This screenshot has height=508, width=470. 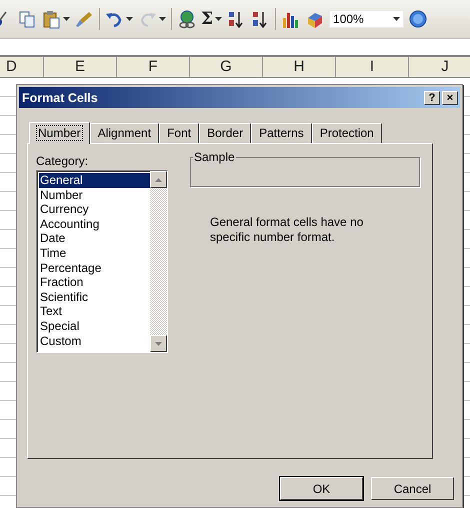 I want to click on column-header: J, so click(x=439, y=67).